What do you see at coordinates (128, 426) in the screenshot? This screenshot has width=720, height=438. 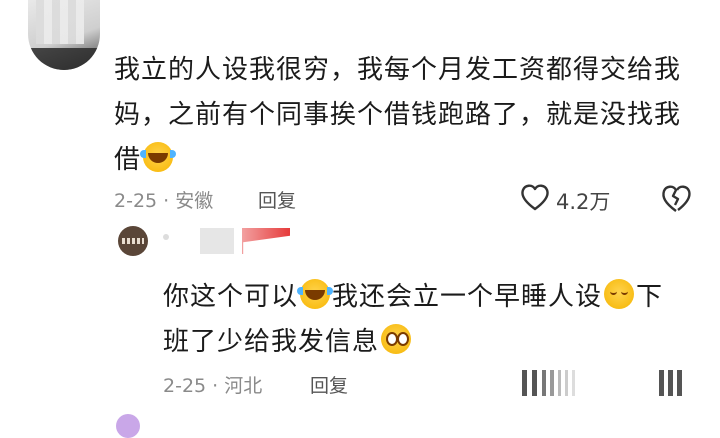 I see `next-comment-avatar` at bounding box center [128, 426].